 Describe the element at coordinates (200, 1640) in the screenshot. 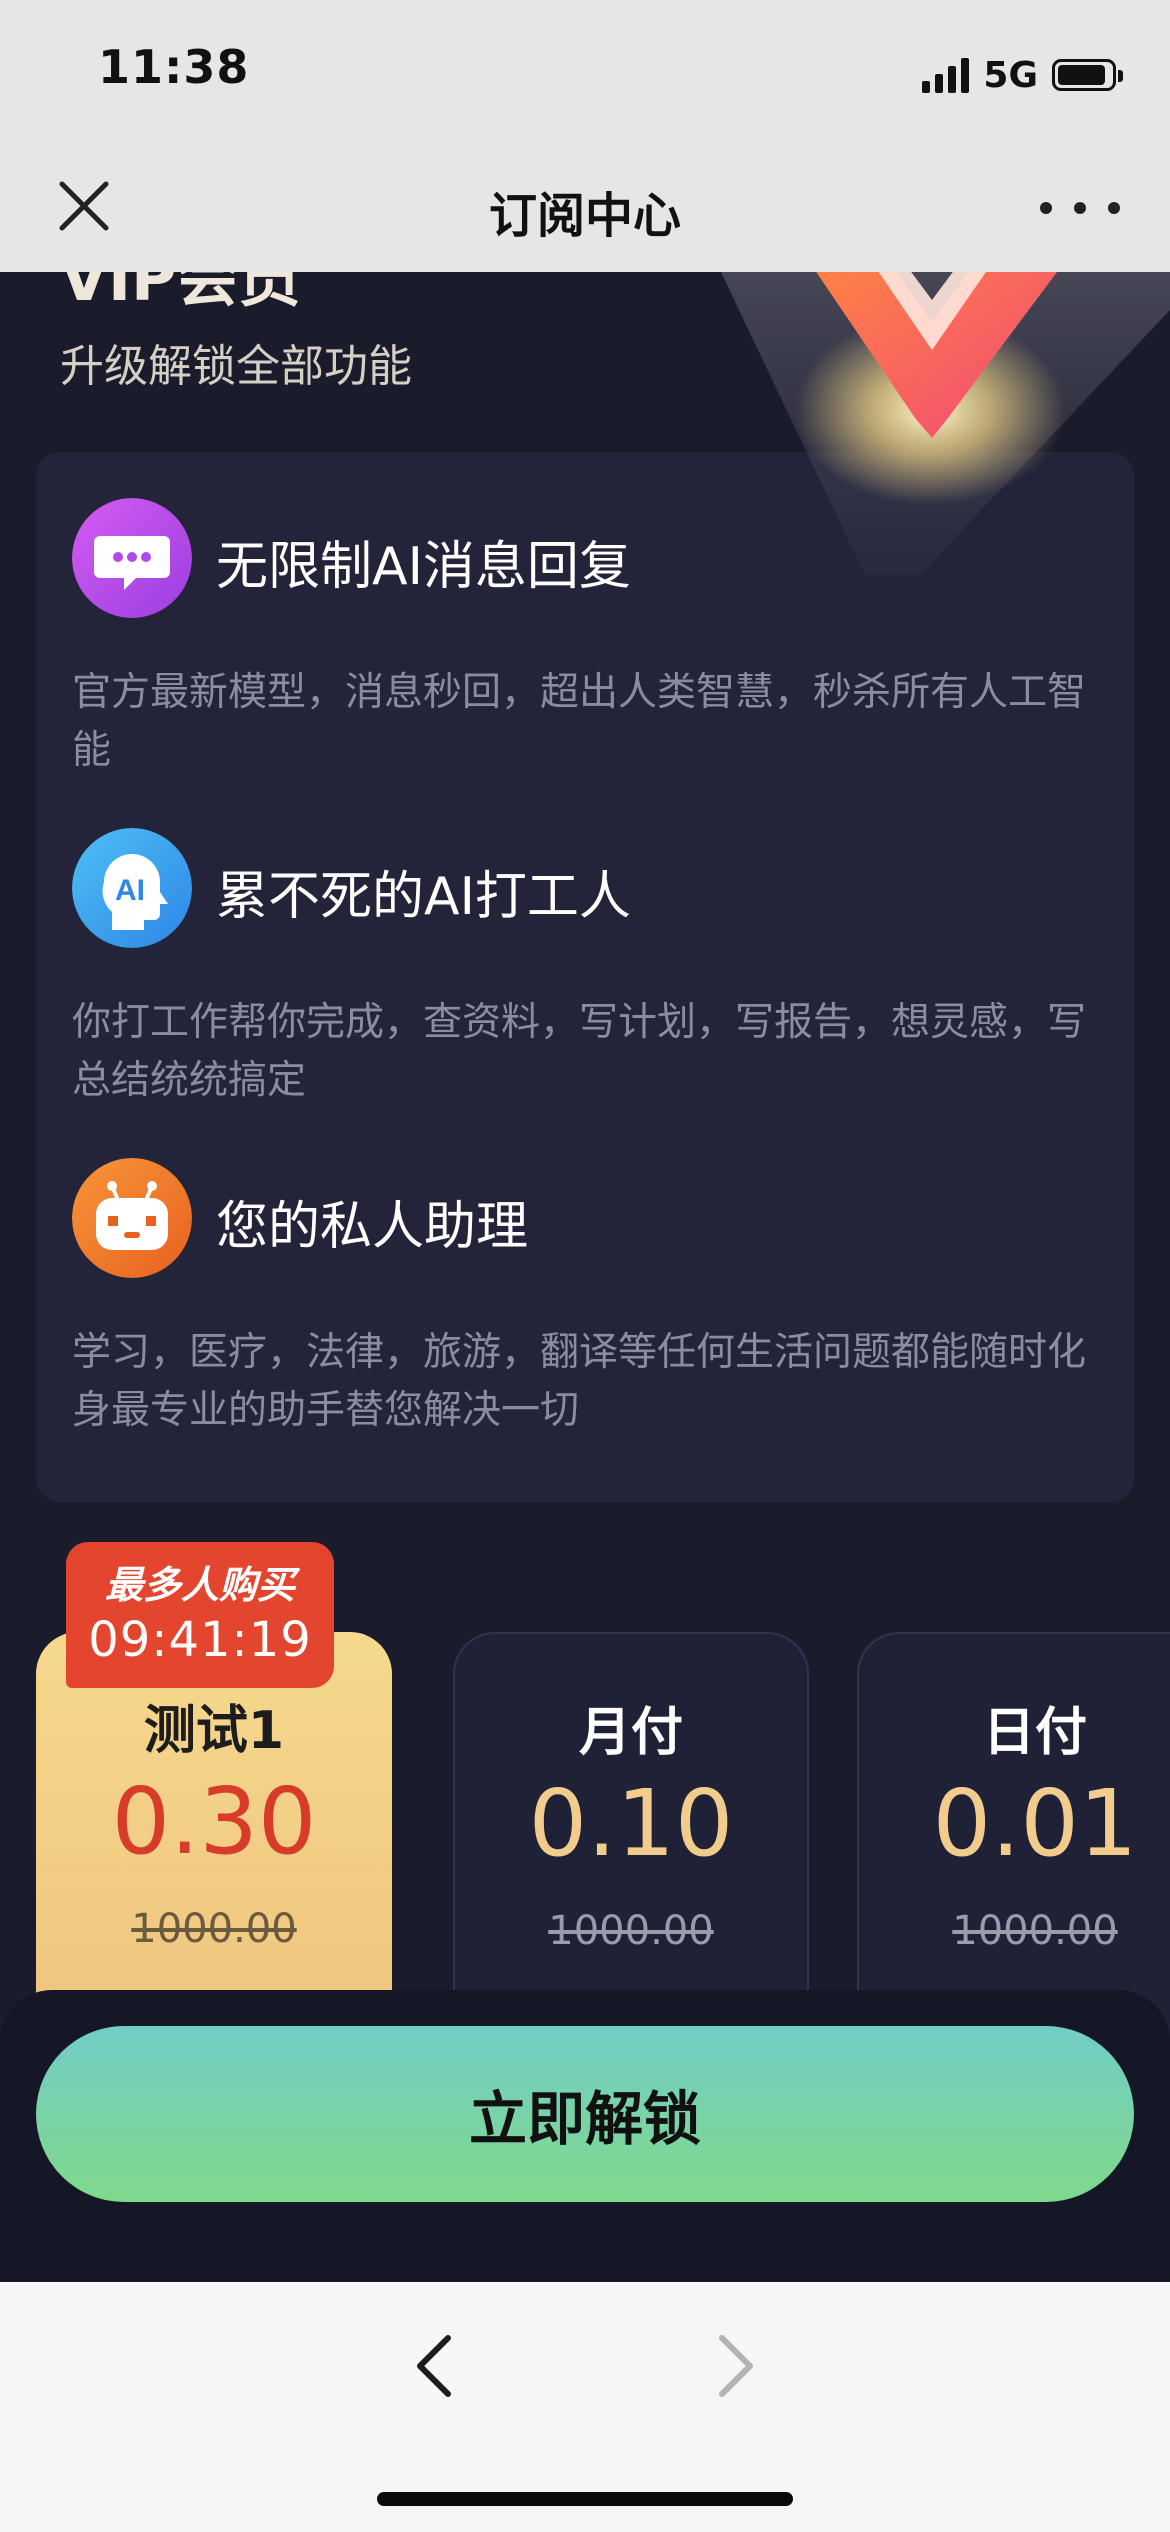

I see `countdown-timer: 09:41:19` at that location.